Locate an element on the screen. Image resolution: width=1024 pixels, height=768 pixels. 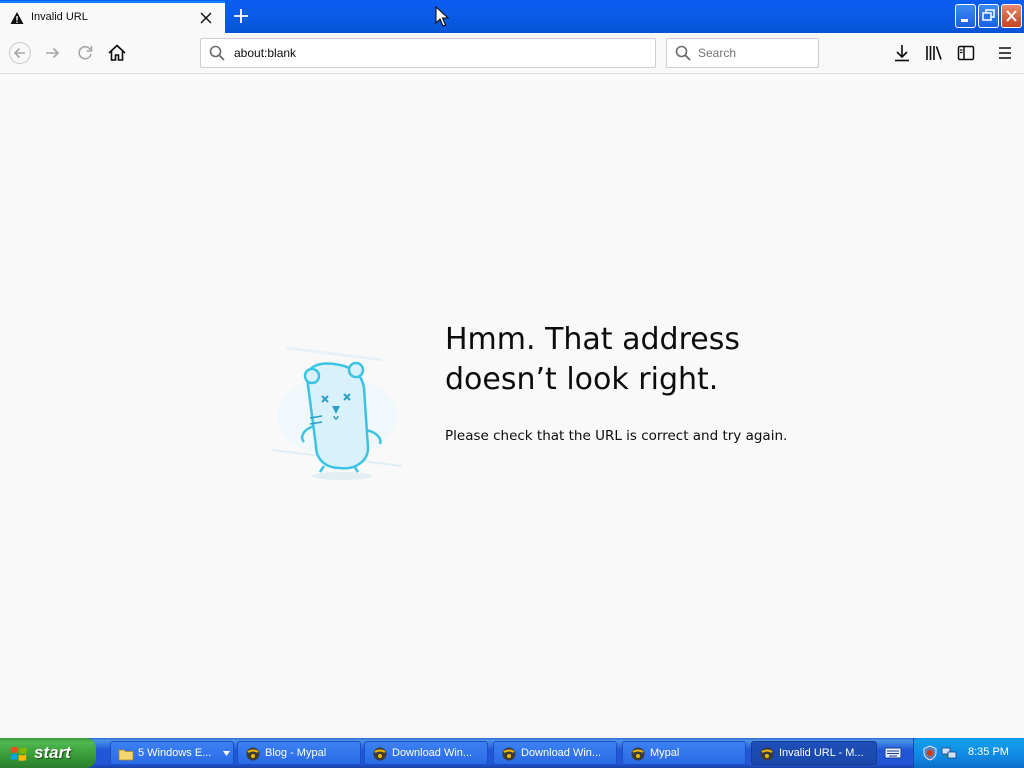
minimize-icon is located at coordinates (964, 20).